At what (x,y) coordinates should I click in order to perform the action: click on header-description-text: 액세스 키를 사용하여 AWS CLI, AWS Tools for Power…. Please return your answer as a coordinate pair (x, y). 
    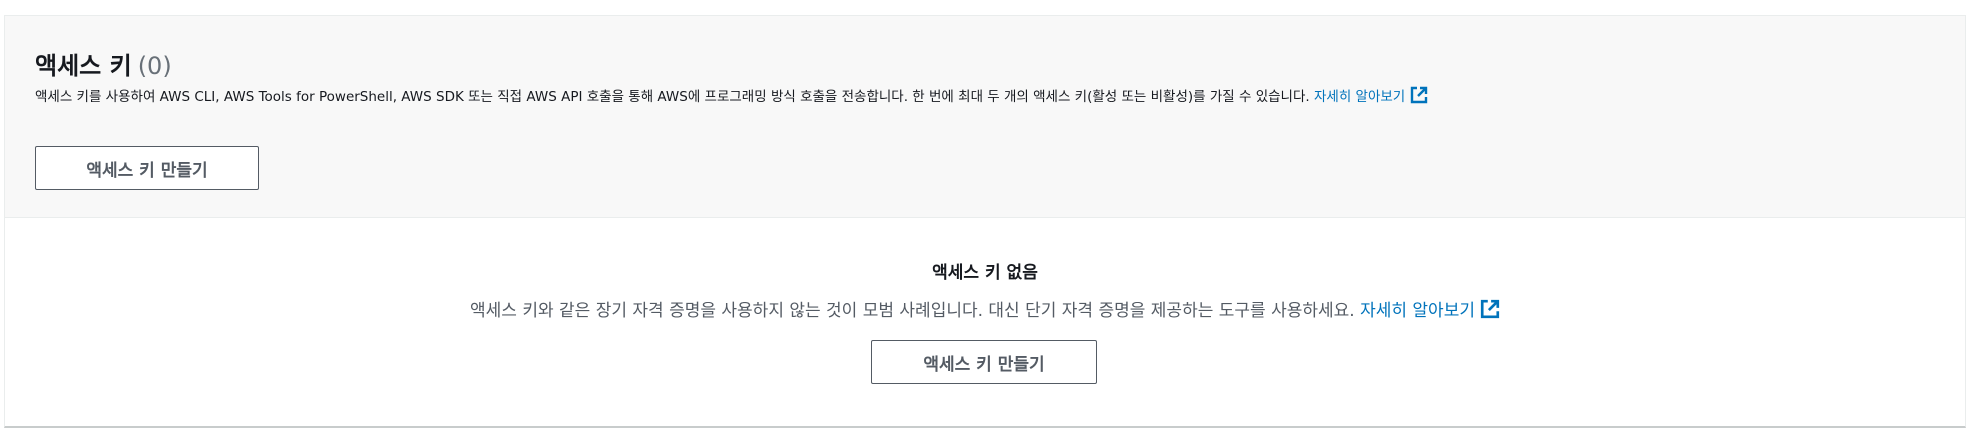
    Looking at the image, I should click on (672, 97).